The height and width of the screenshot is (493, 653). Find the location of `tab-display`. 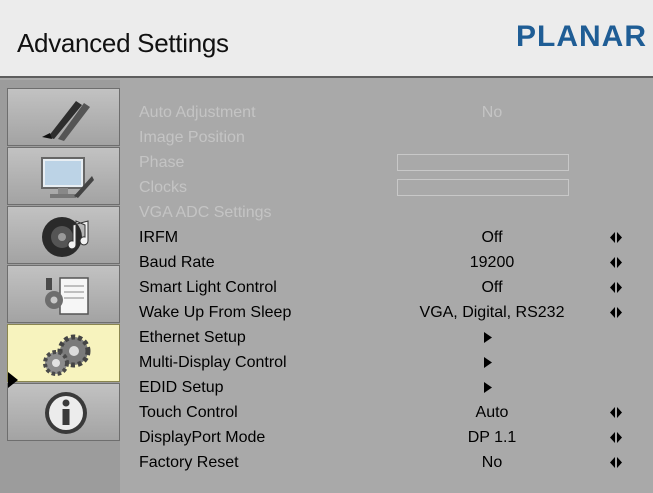

tab-display is located at coordinates (63, 176).